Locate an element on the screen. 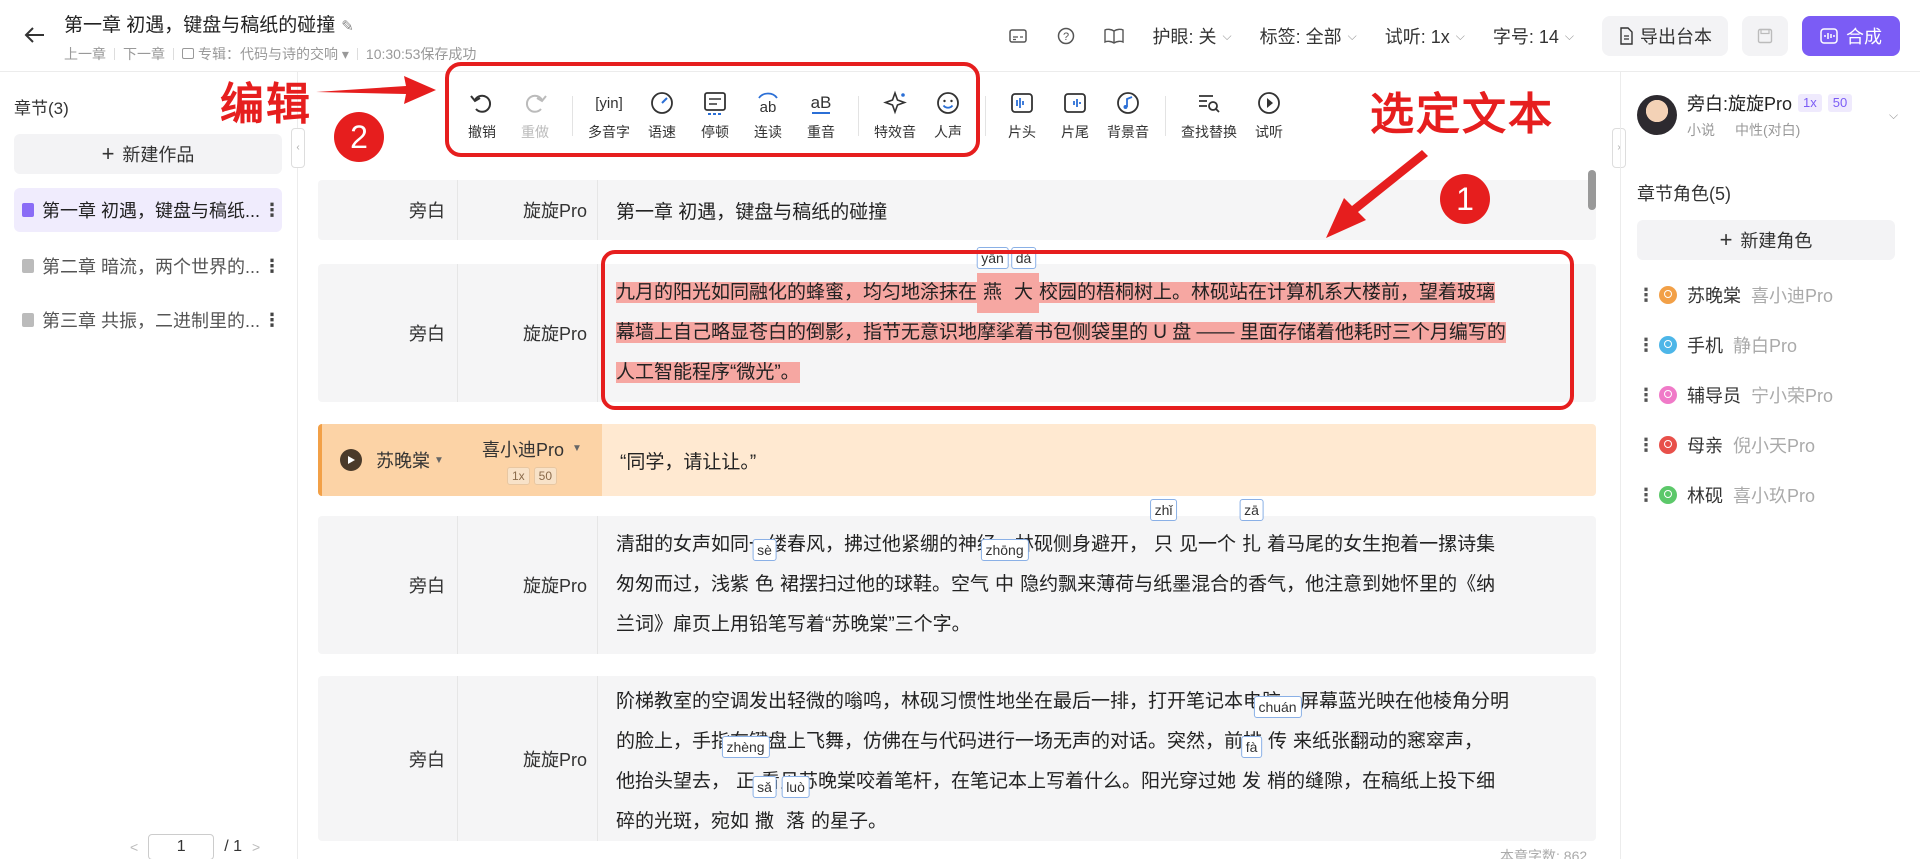  album-selector: 专辑：代码与诗的交响 ▾ is located at coordinates (265, 54).